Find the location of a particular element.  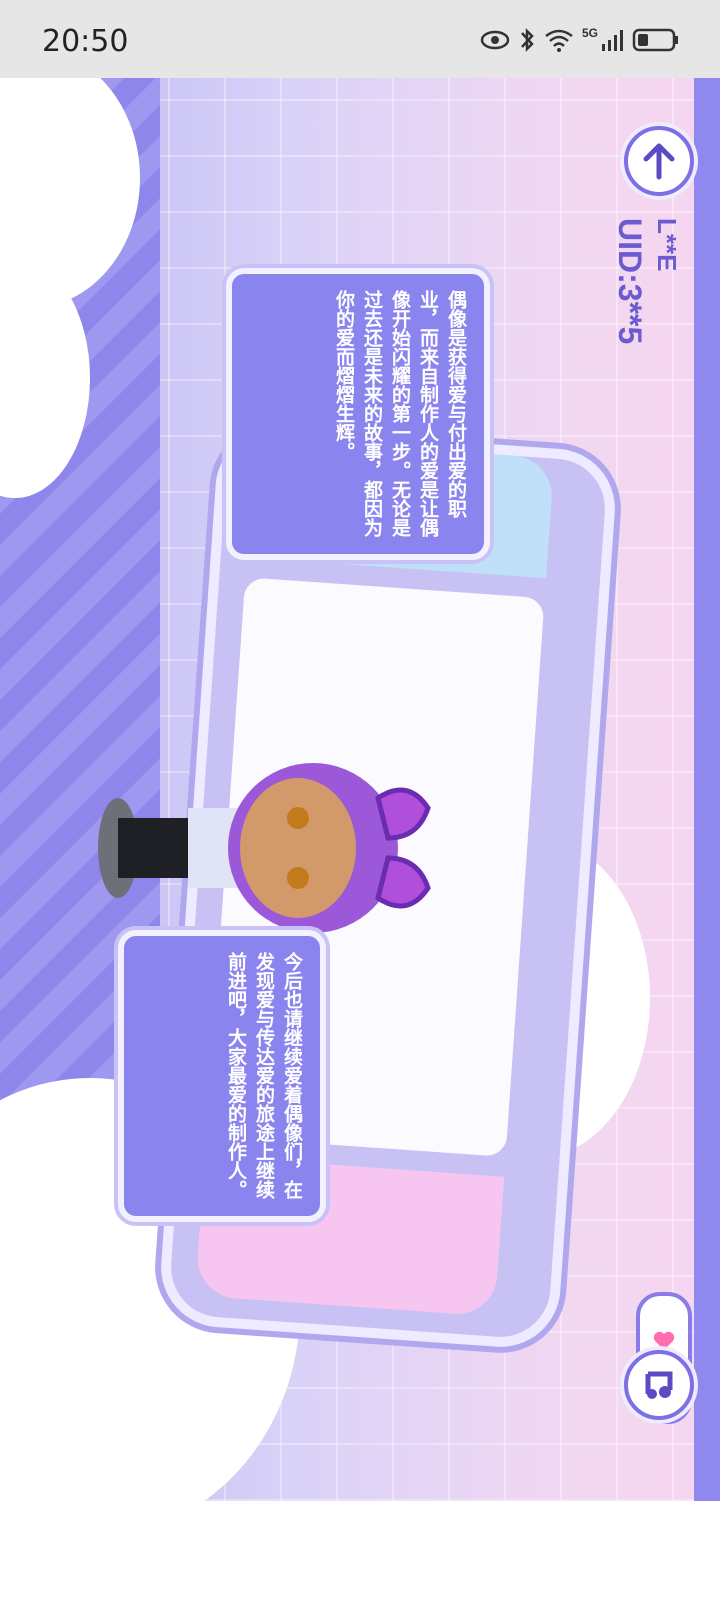

wifi-icon is located at coordinates (559, 40).